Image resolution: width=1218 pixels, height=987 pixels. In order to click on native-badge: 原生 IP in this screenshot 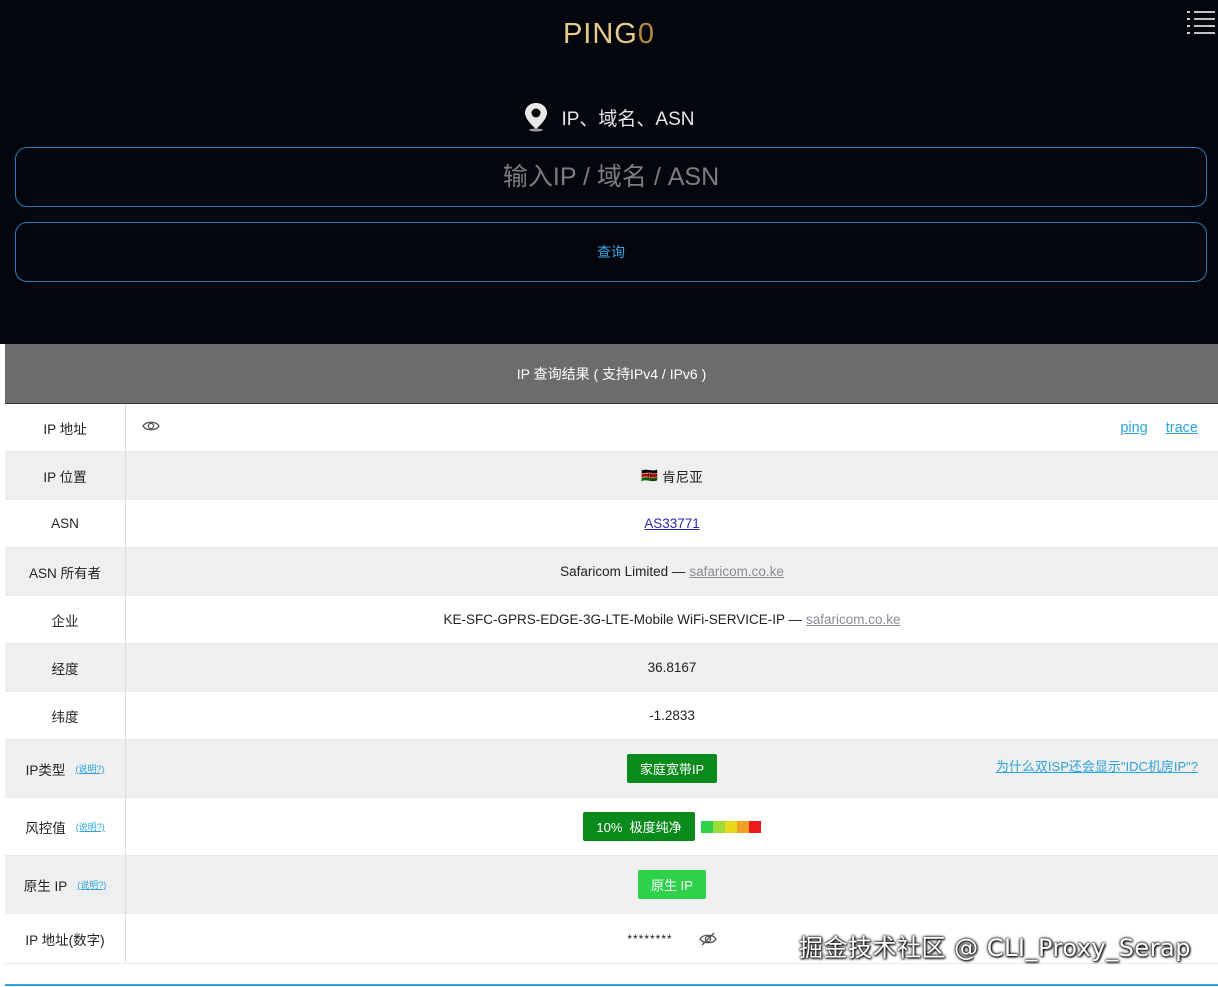, I will do `click(672, 884)`.